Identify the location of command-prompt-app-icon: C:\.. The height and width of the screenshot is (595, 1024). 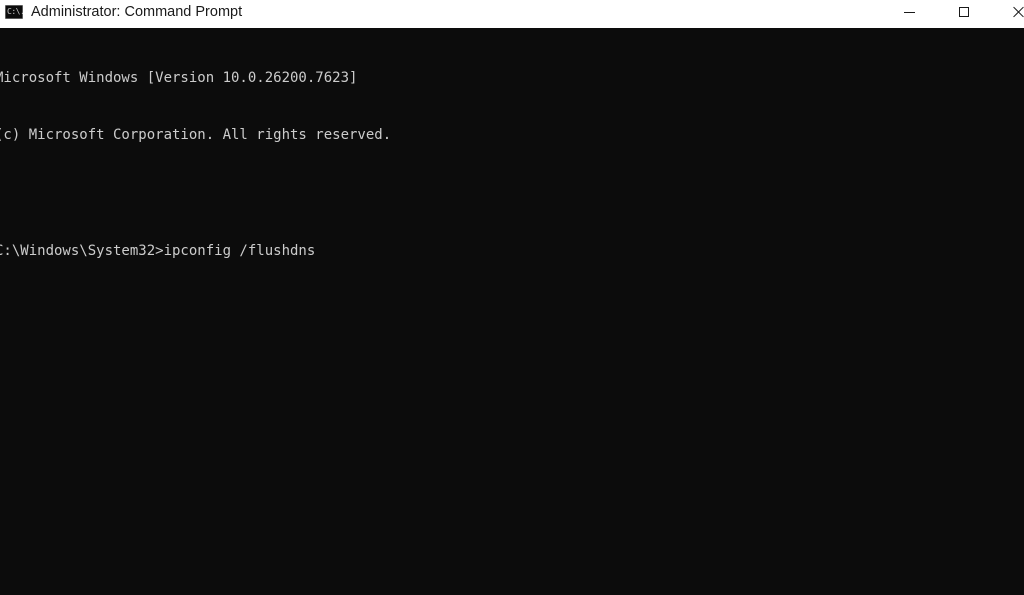
(15, 12).